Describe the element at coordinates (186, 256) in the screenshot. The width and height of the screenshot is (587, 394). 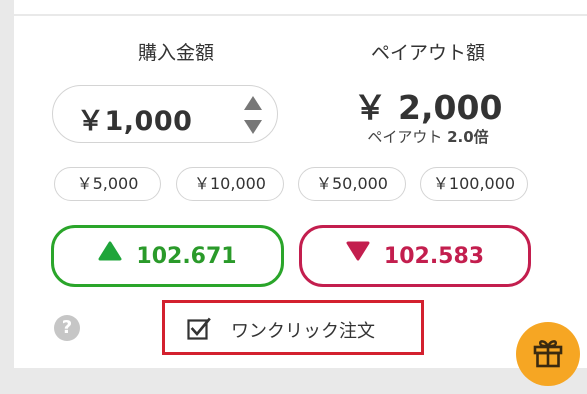
I see `high-price: 102.671` at that location.